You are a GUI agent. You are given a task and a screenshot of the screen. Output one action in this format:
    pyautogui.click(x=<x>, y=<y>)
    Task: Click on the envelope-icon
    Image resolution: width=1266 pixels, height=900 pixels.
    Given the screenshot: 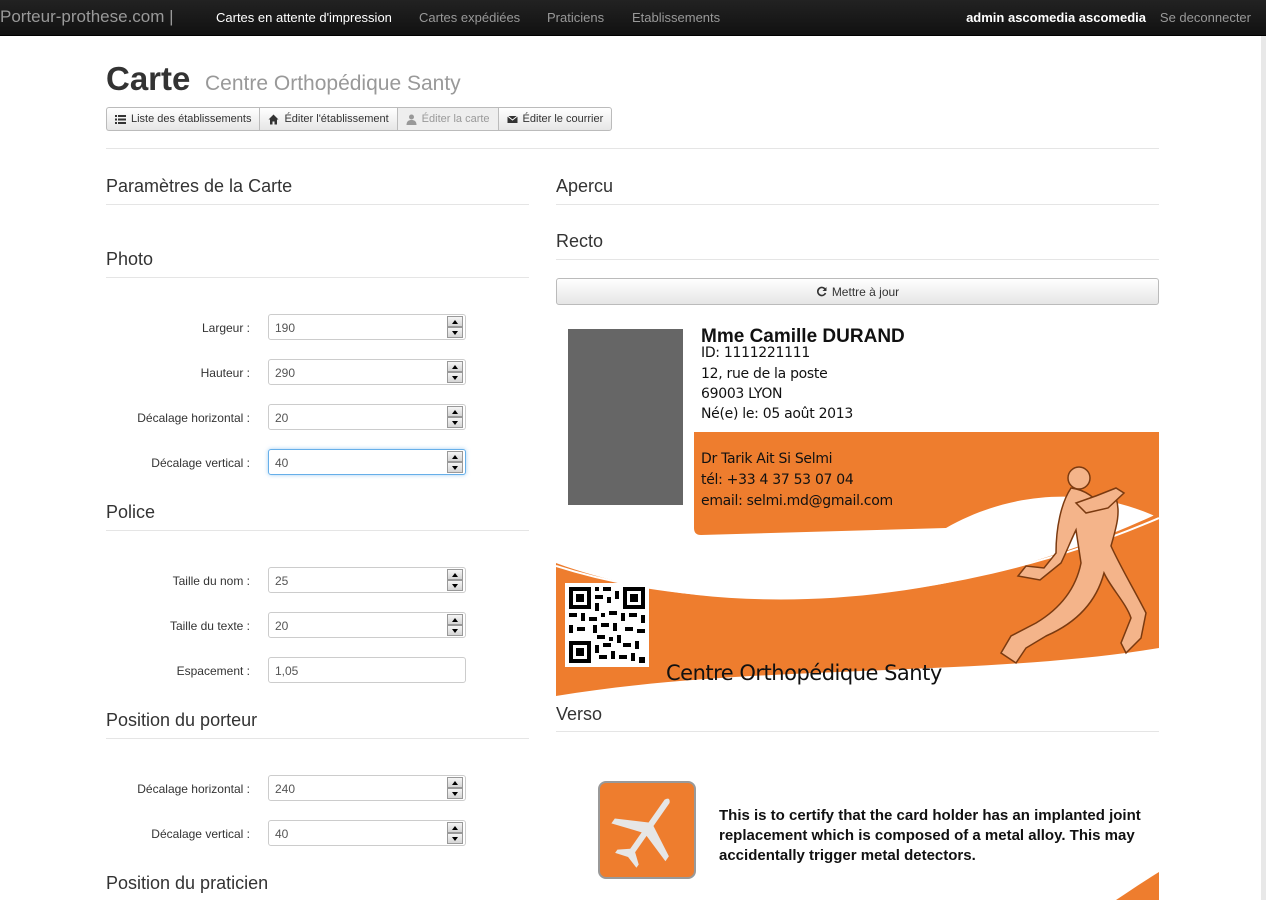 What is the action you would take?
    pyautogui.click(x=512, y=119)
    